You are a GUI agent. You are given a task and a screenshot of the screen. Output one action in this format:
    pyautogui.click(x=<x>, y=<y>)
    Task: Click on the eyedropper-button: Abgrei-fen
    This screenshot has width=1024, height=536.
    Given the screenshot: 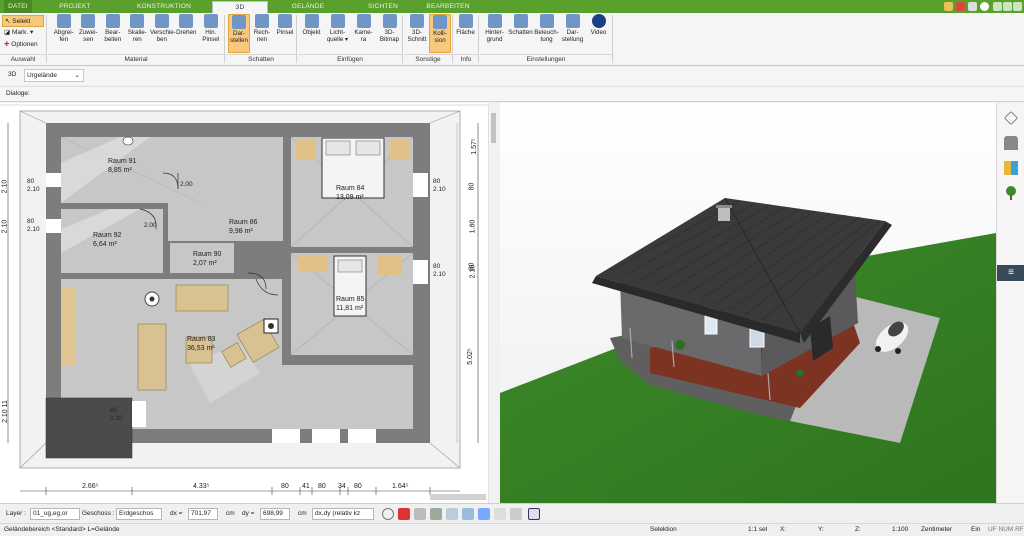 What is the action you would take?
    pyautogui.click(x=64, y=33)
    